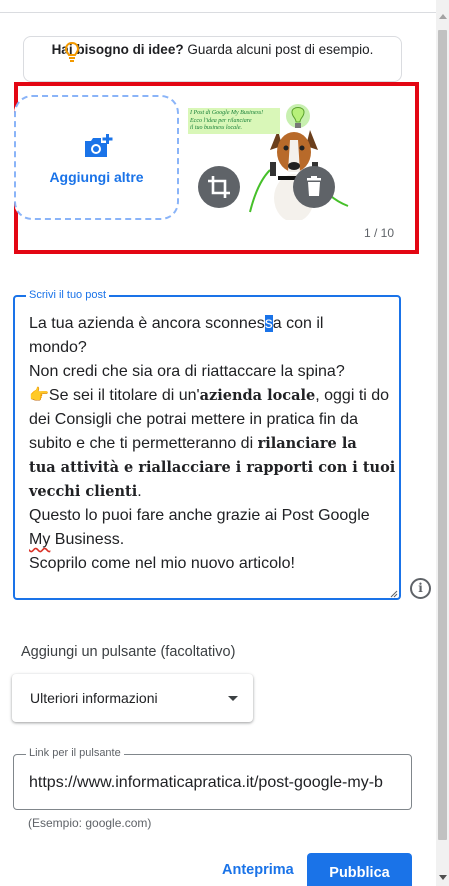 The image size is (449, 886). What do you see at coordinates (257, 395) in the screenshot?
I see `post-bold-text: azienda locale` at bounding box center [257, 395].